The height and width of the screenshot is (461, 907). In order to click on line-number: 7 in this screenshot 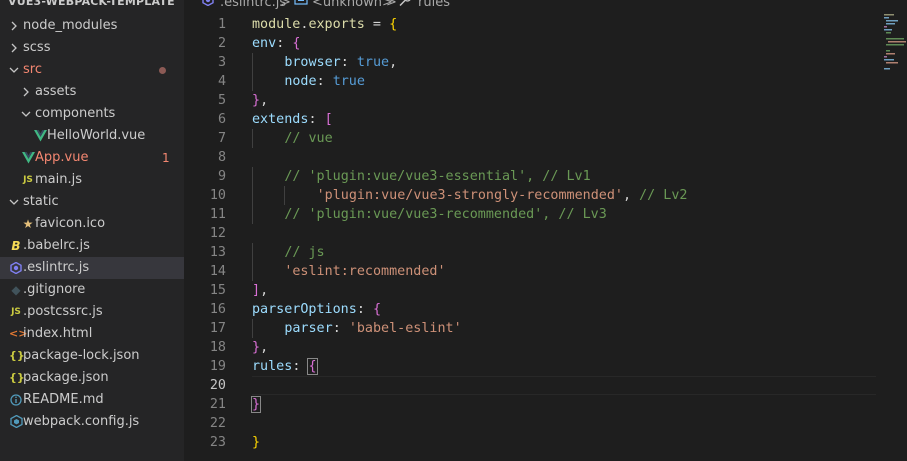, I will do `click(221, 138)`.